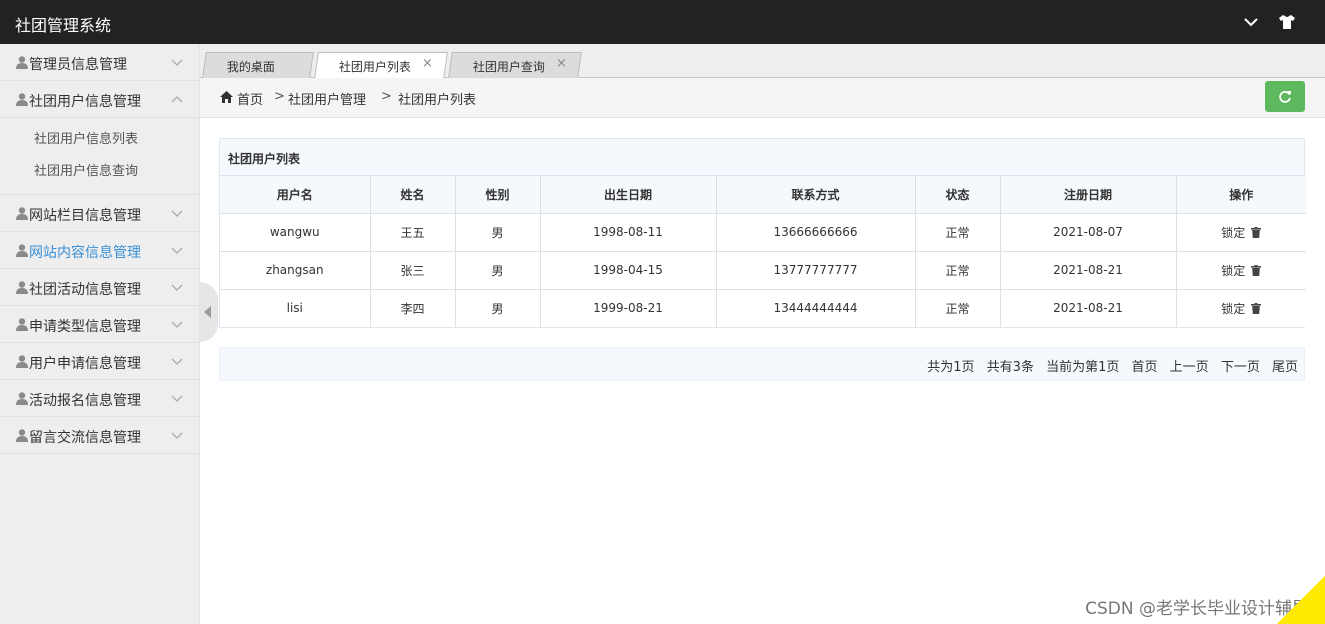 The width and height of the screenshot is (1325, 624). Describe the element at coordinates (99, 140) in the screenshot. I see `sidebar-subitem: 社团用户信息列表` at that location.